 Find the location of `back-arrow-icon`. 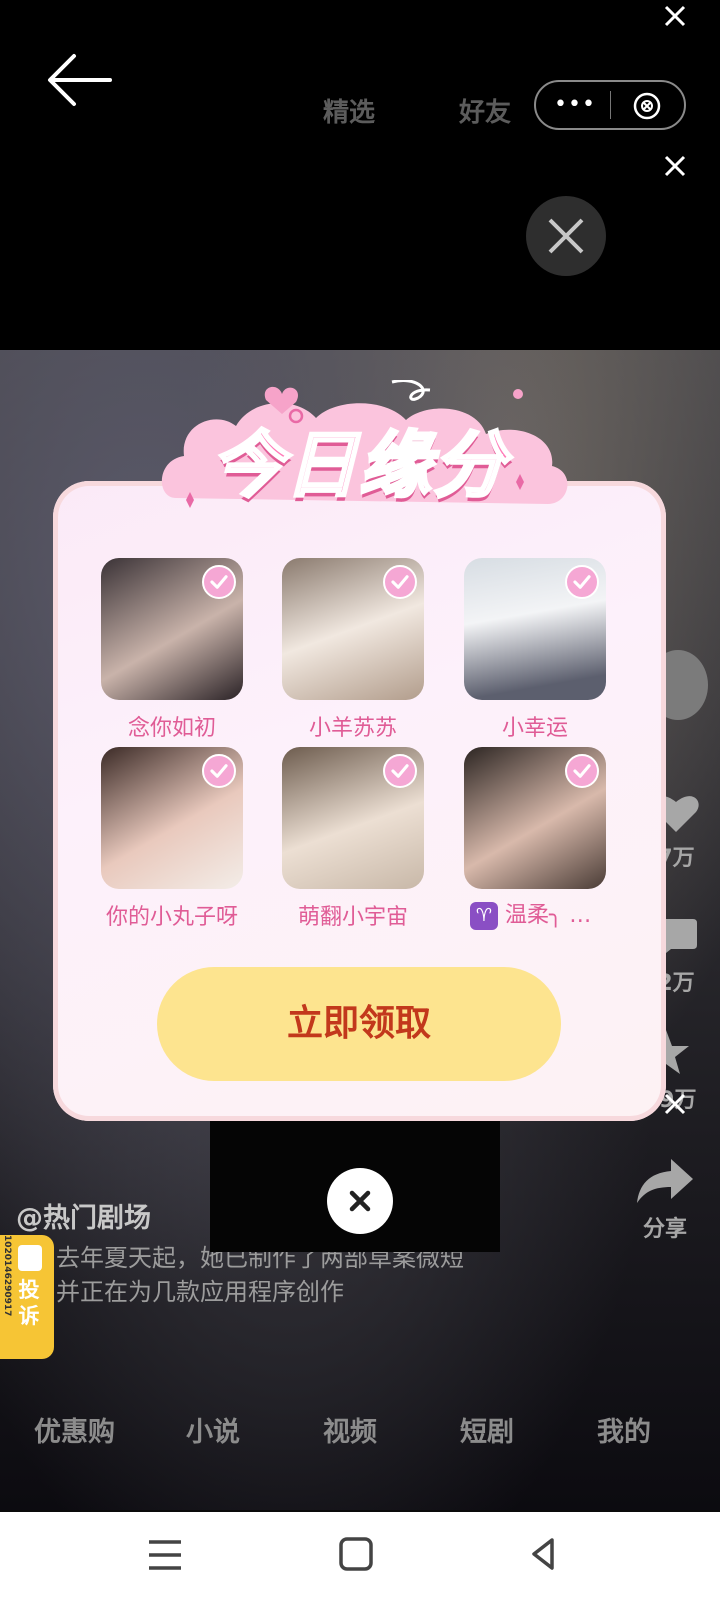

back-arrow-icon is located at coordinates (80, 80).